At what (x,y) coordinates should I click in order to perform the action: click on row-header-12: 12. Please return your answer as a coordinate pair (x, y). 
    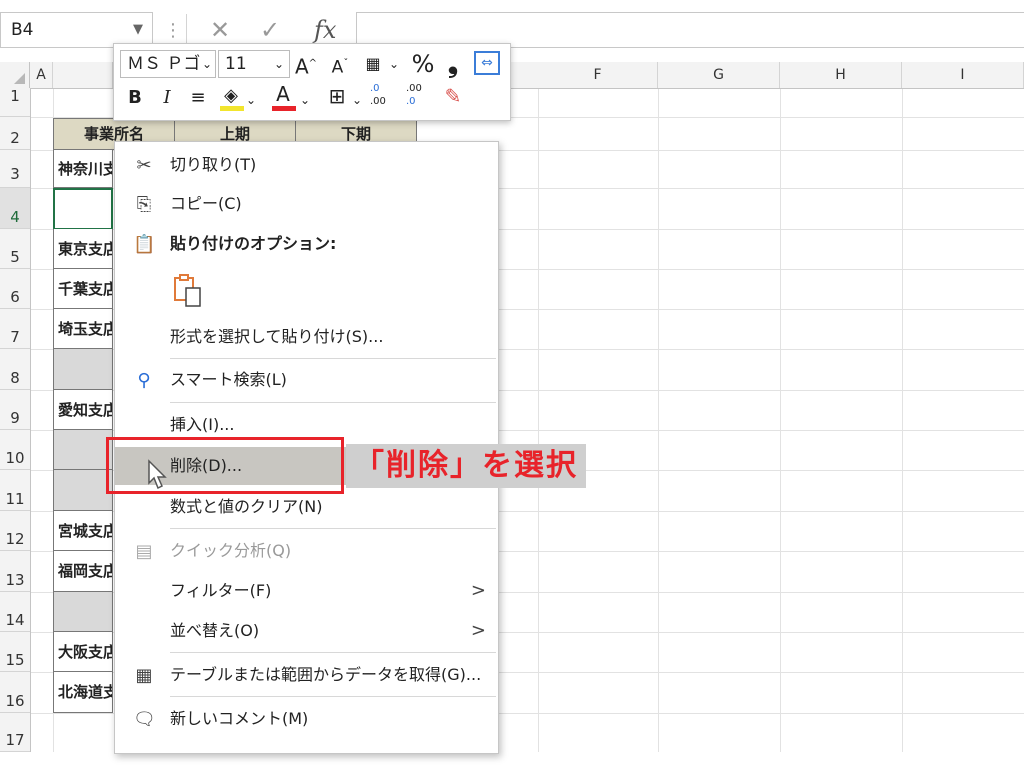
    Looking at the image, I should click on (15, 531).